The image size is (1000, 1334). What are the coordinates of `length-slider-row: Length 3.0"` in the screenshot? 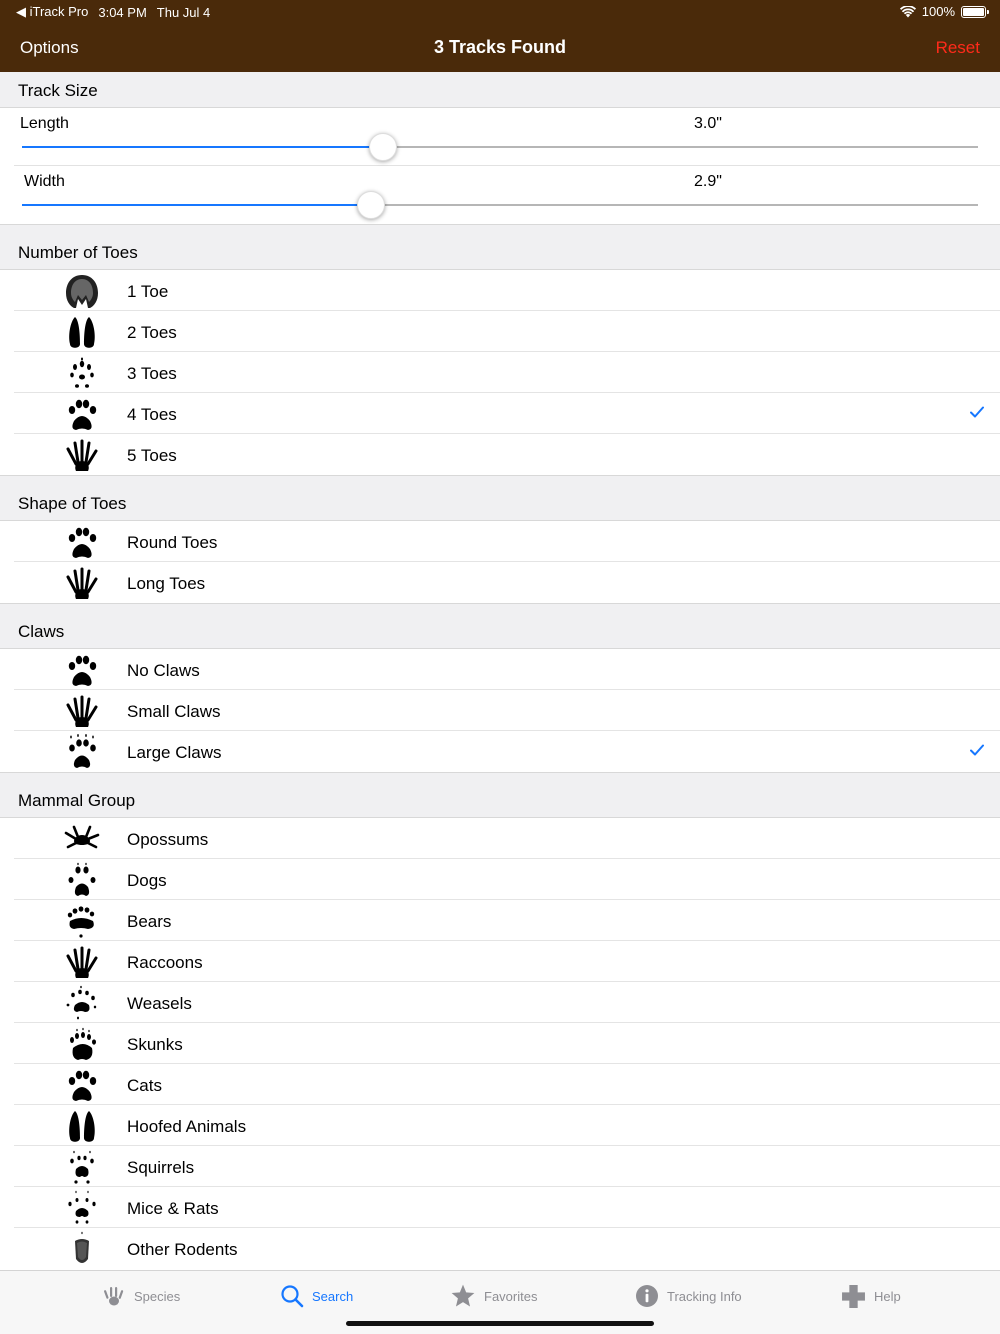 It's located at (507, 137).